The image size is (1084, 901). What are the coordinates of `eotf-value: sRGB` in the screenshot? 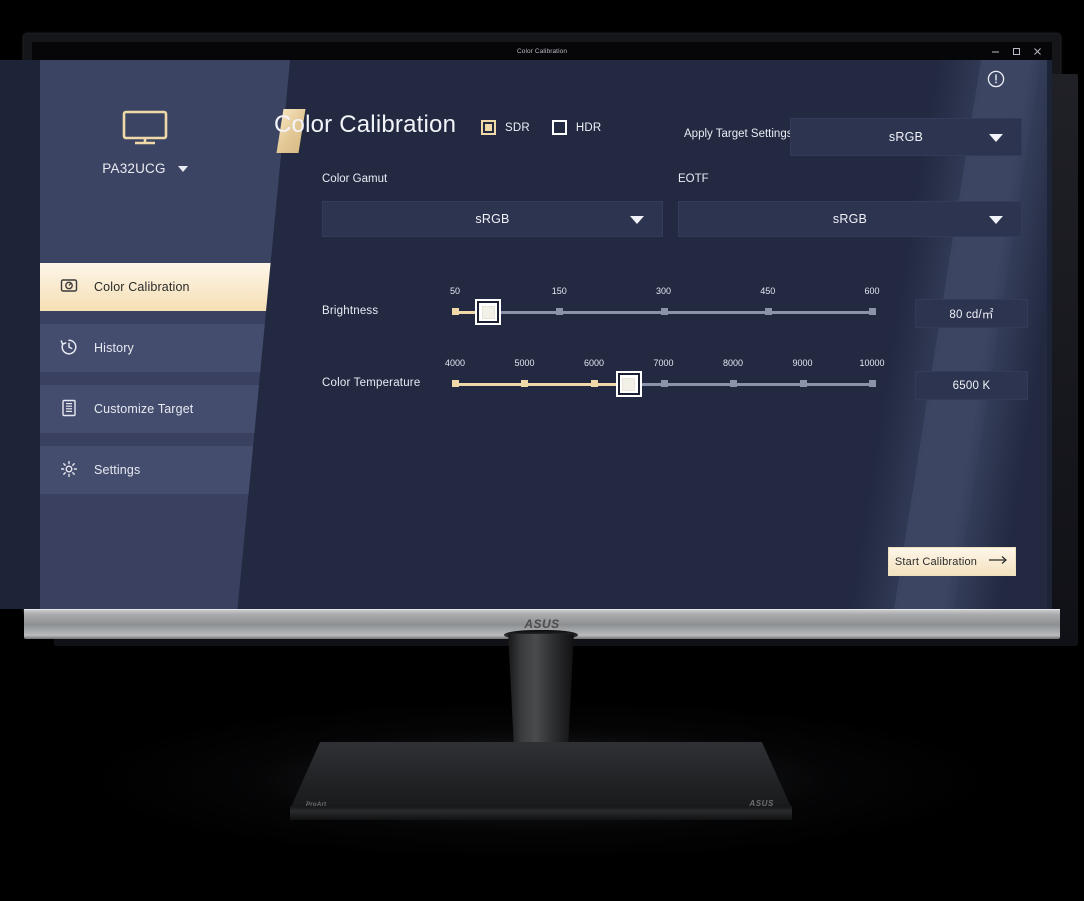 It's located at (850, 219).